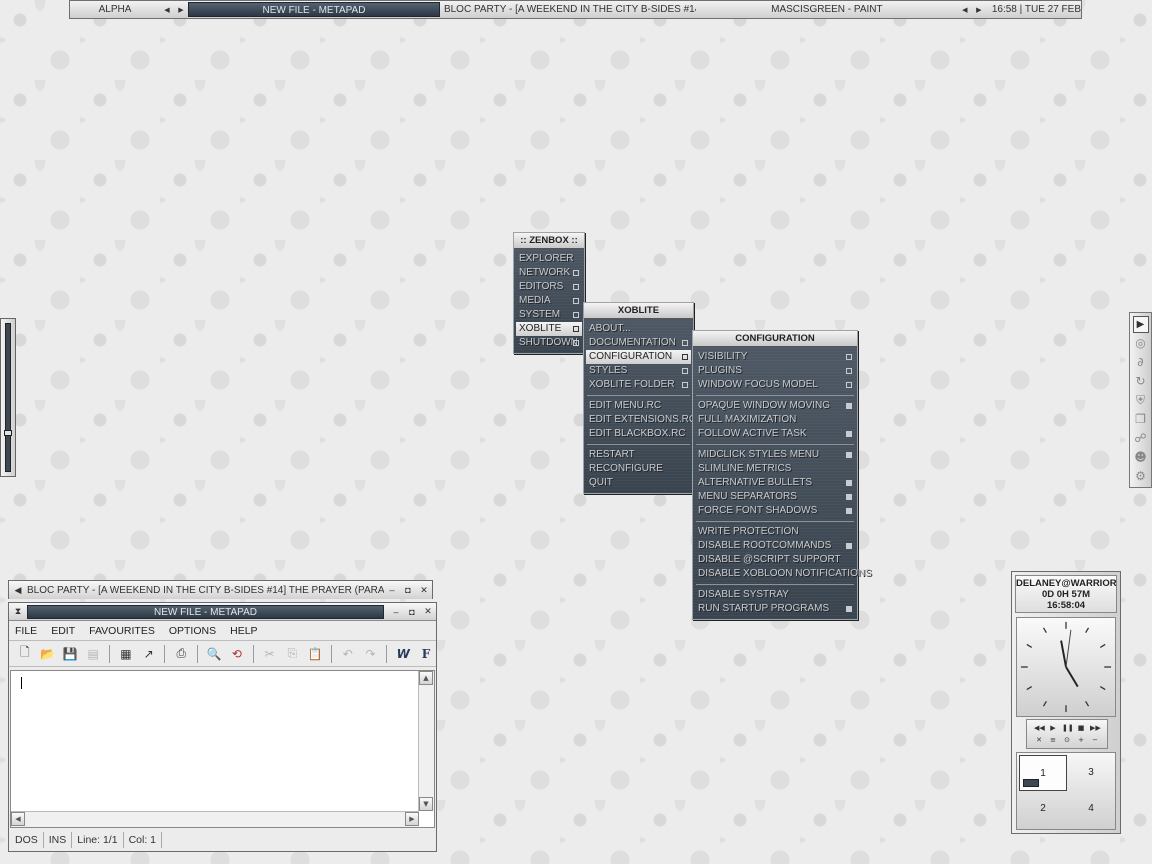 Image resolution: width=1152 pixels, height=864 pixels. What do you see at coordinates (149, 654) in the screenshot?
I see `launch-icon: ↗` at bounding box center [149, 654].